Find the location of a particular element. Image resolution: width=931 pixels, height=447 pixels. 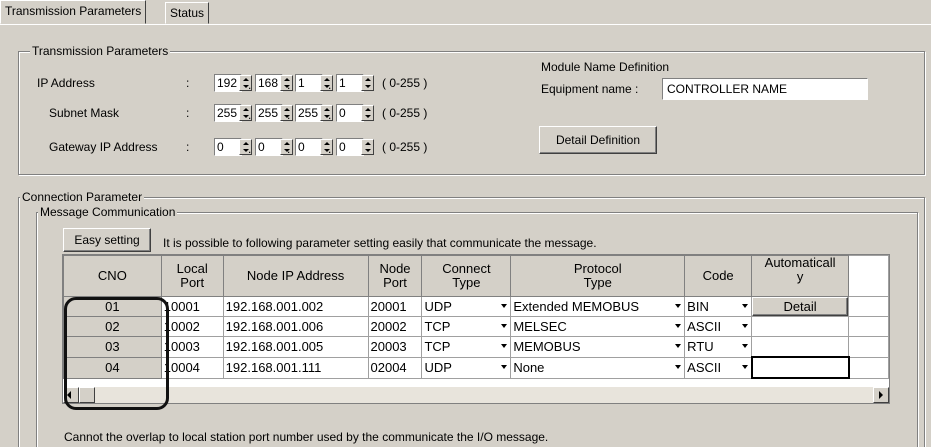

automatically-cell: Detail is located at coordinates (800, 306).